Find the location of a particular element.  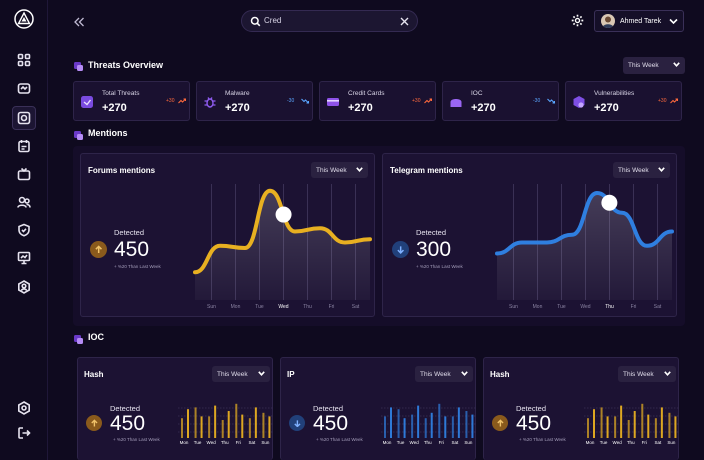

sidebar is located at coordinates (24, 230).